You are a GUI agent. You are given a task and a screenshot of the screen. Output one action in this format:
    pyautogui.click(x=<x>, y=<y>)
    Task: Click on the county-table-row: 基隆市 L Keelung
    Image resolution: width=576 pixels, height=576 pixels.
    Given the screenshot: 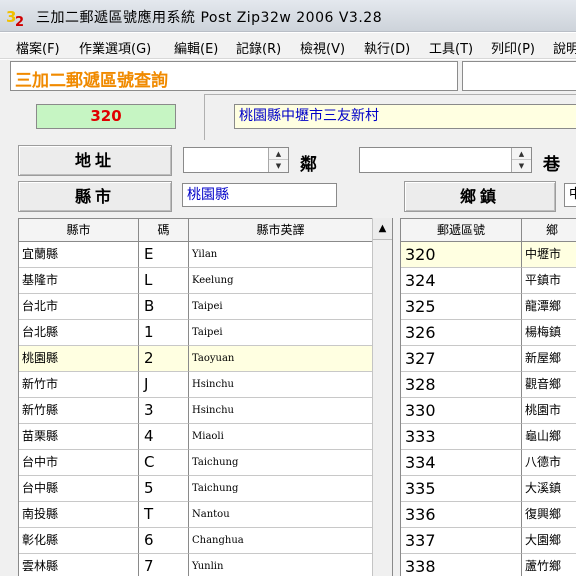 What is the action you would take?
    pyautogui.click(x=196, y=281)
    